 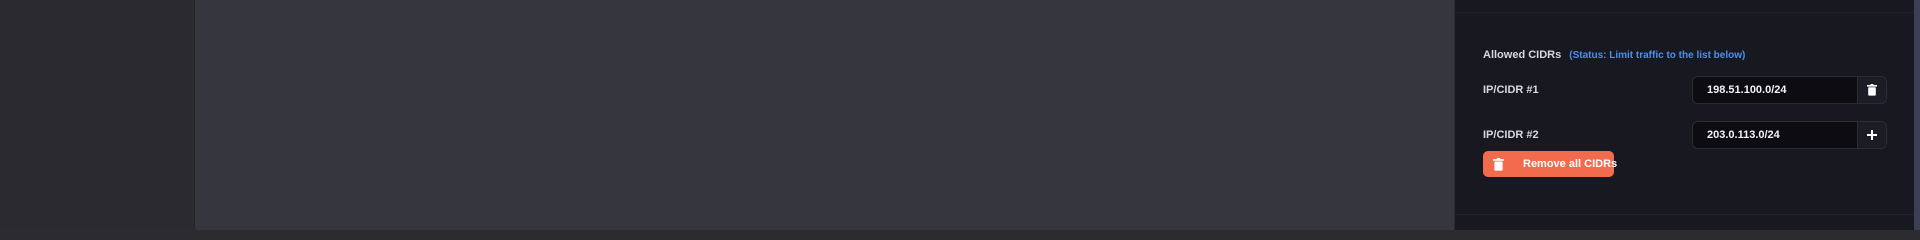 I want to click on panel-divider-bottom, so click(x=1685, y=214).